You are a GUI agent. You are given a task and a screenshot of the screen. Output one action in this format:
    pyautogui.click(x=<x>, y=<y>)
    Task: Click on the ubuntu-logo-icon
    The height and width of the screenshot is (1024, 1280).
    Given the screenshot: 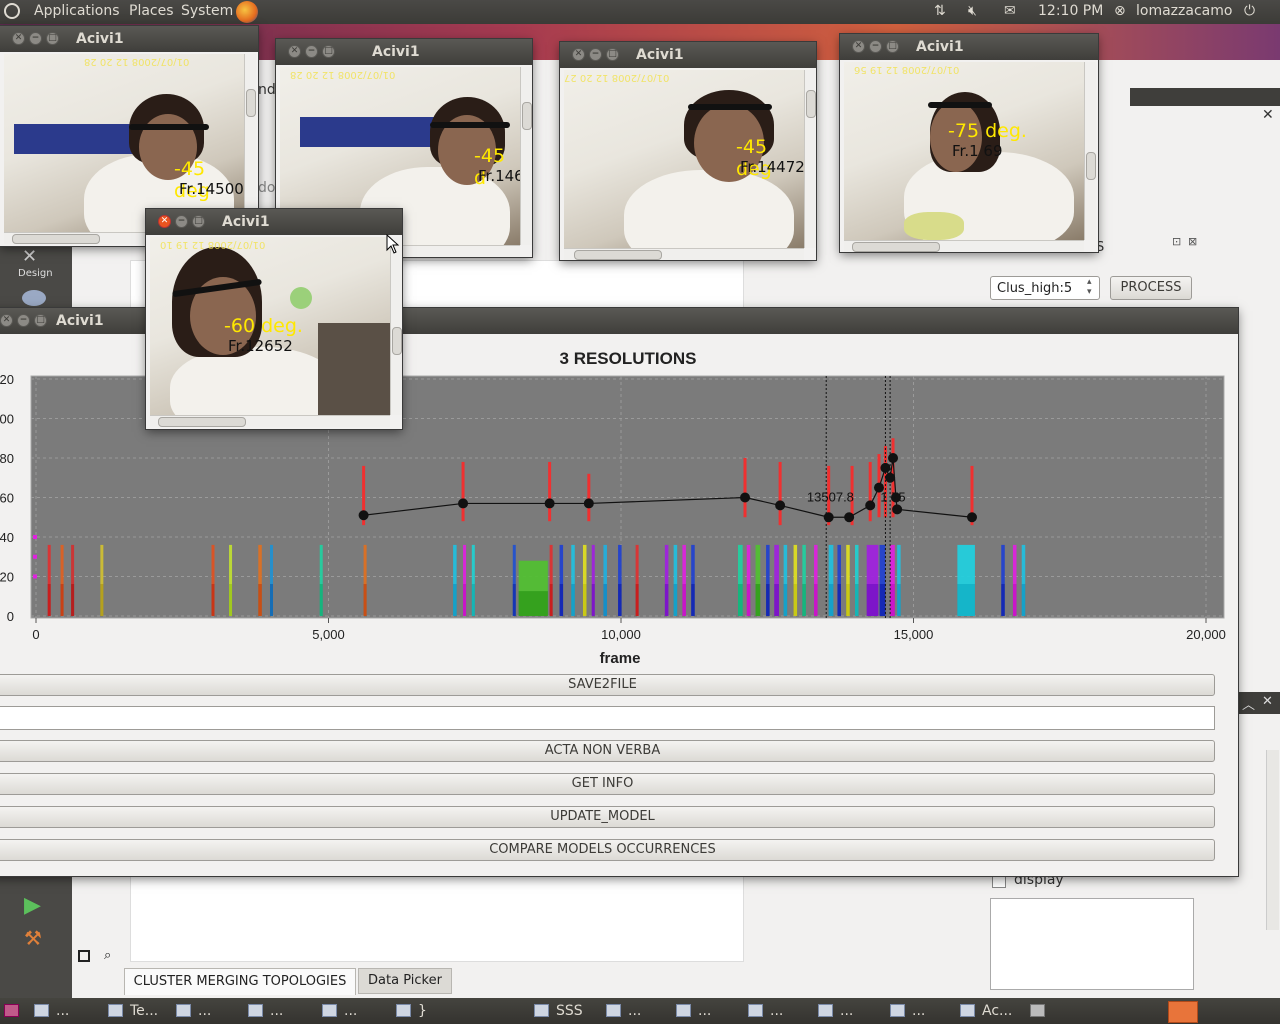 What is the action you would take?
    pyautogui.click(x=12, y=11)
    